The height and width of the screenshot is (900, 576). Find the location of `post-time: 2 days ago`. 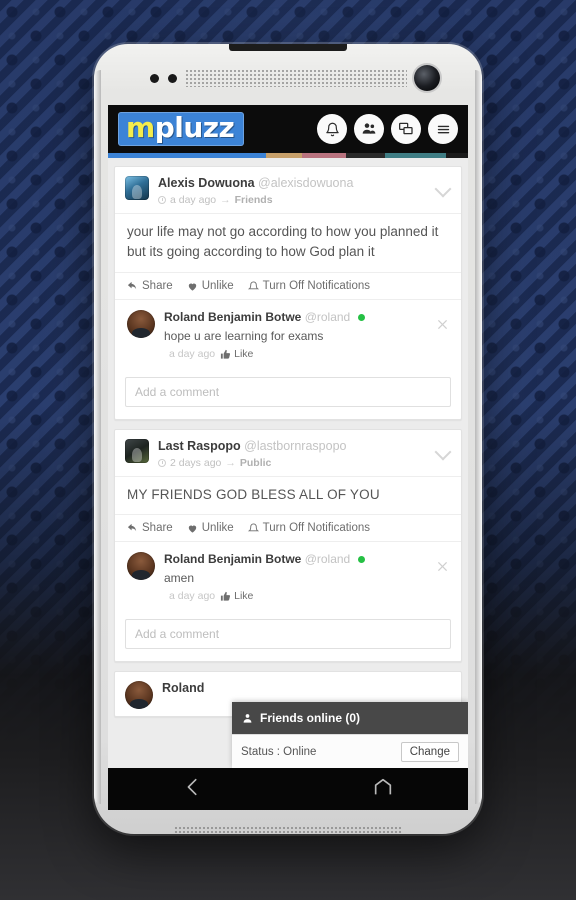

post-time: 2 days ago is located at coordinates (196, 463).